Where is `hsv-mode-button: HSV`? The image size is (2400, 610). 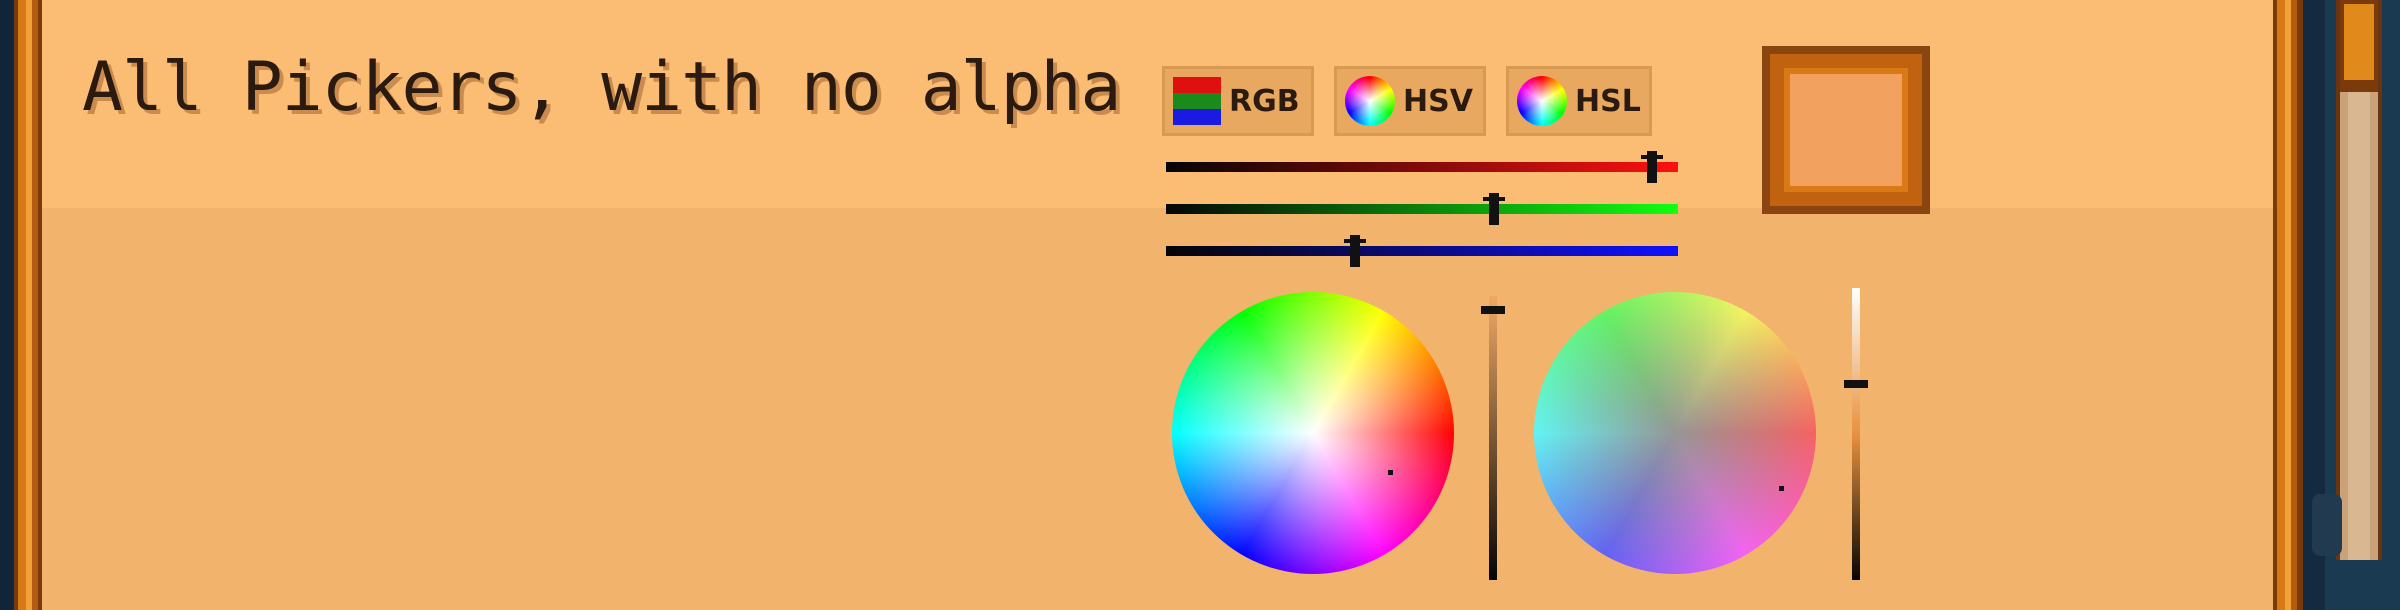 hsv-mode-button: HSV is located at coordinates (1410, 101).